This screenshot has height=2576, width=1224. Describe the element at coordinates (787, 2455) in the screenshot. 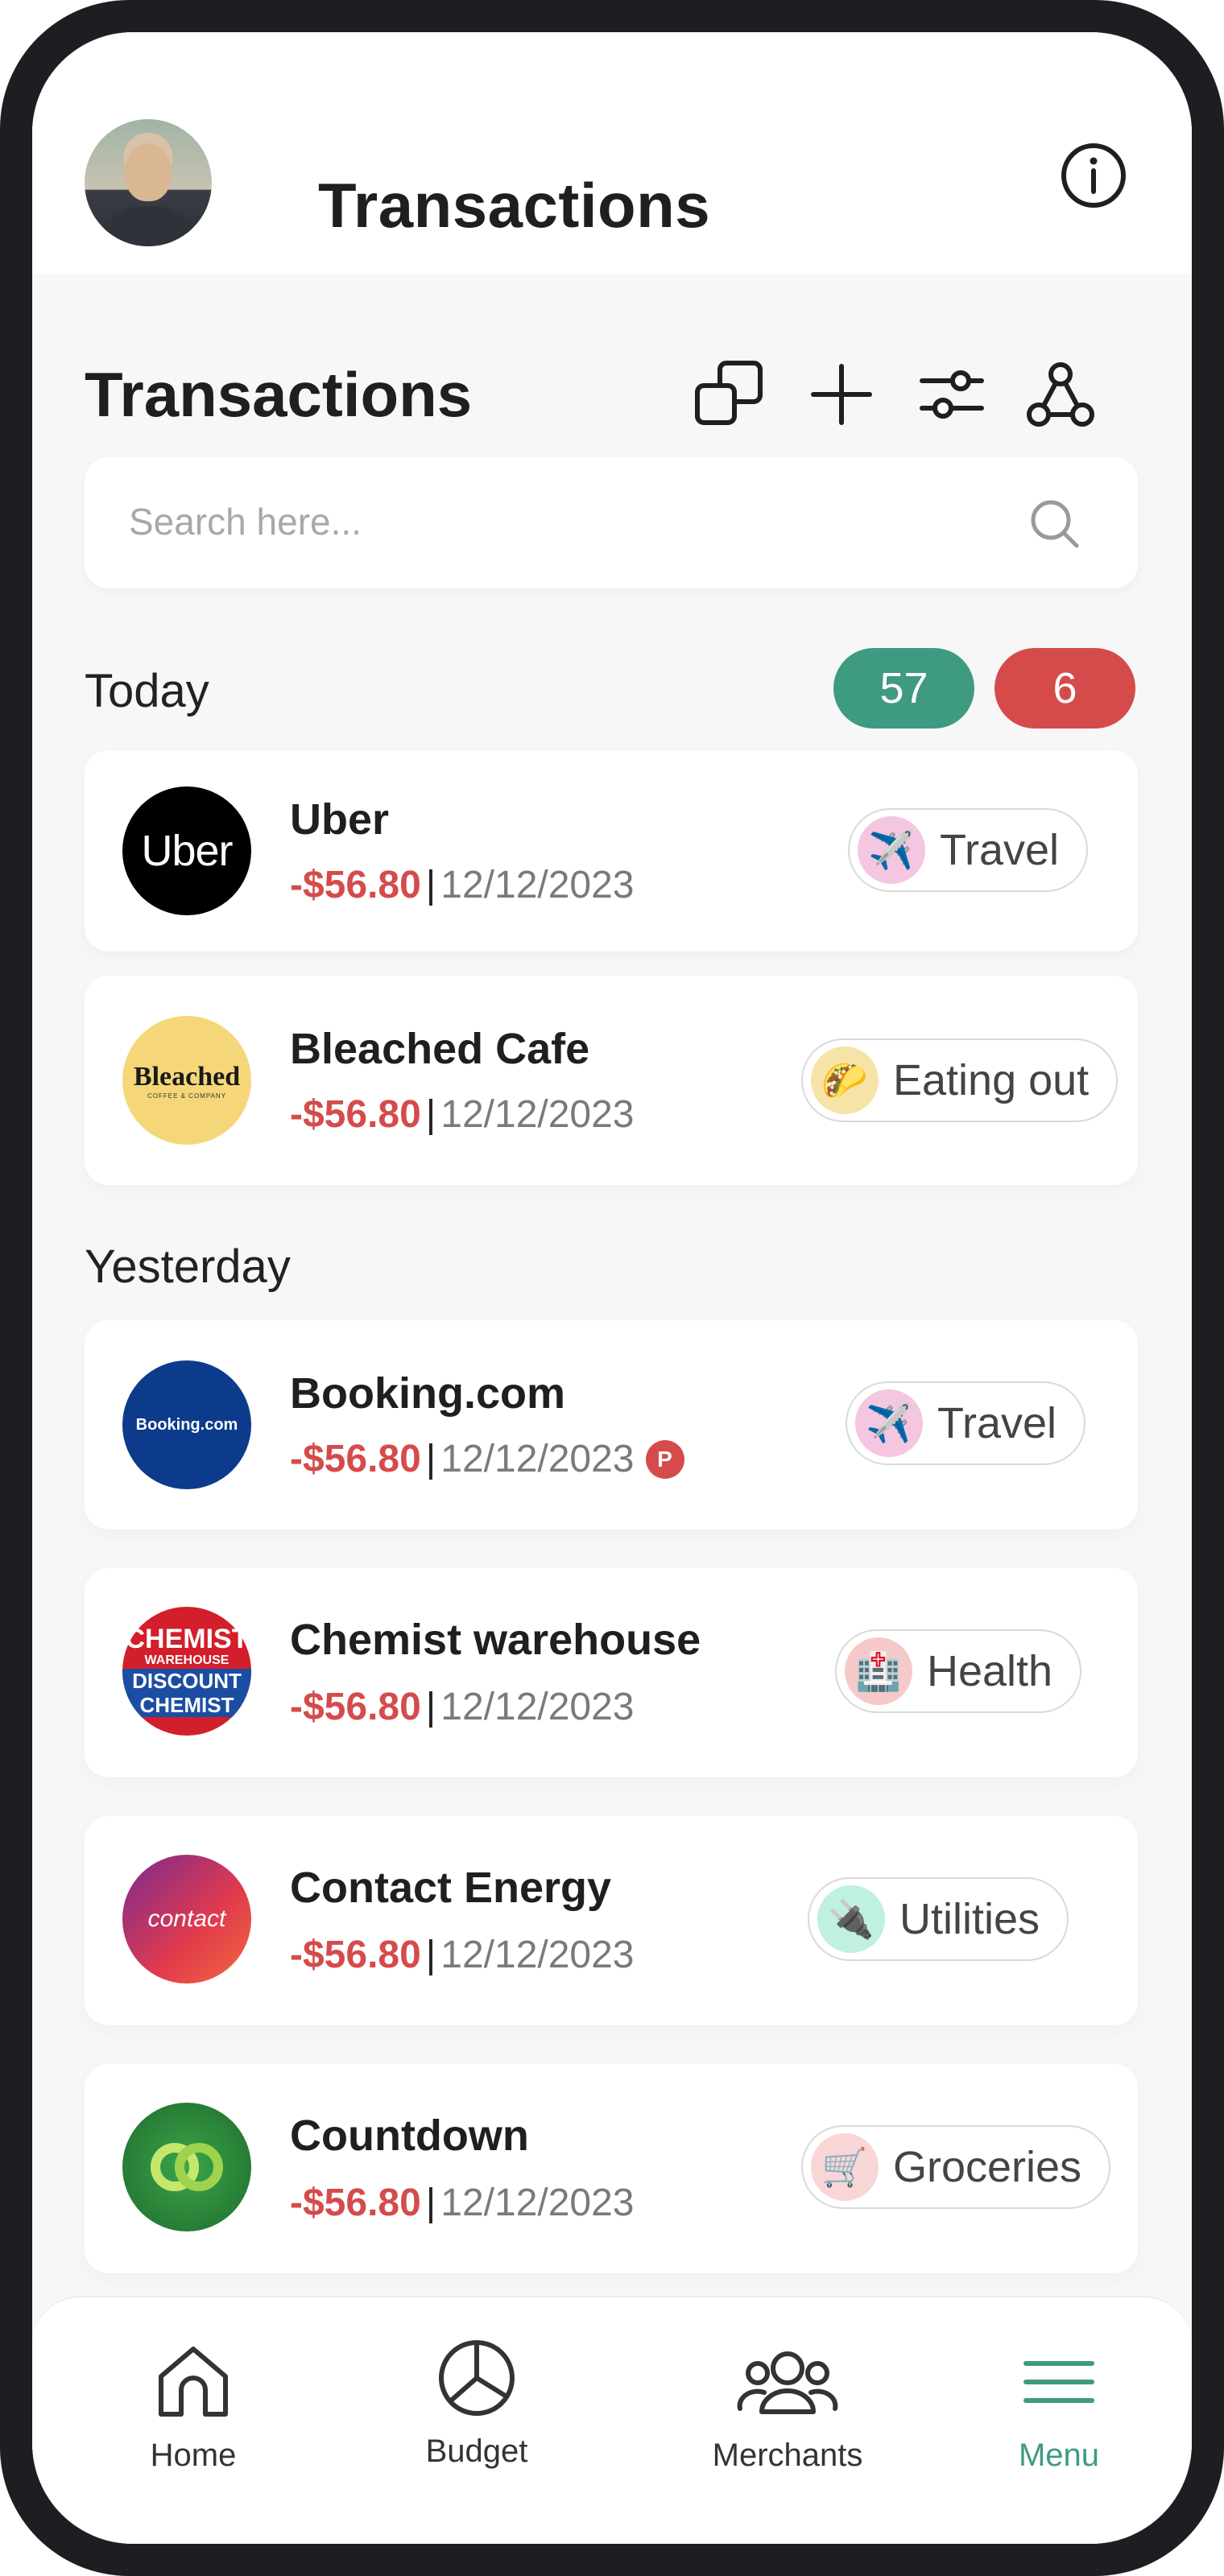

I see `nav-label-merchants: Merchants` at that location.